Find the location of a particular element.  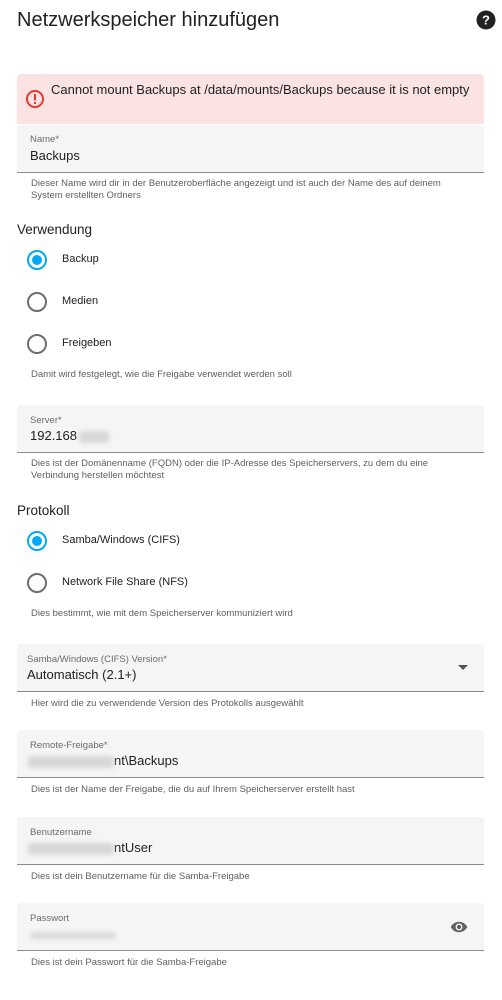

username-field: Benutzername ntUser is located at coordinates (250, 841).